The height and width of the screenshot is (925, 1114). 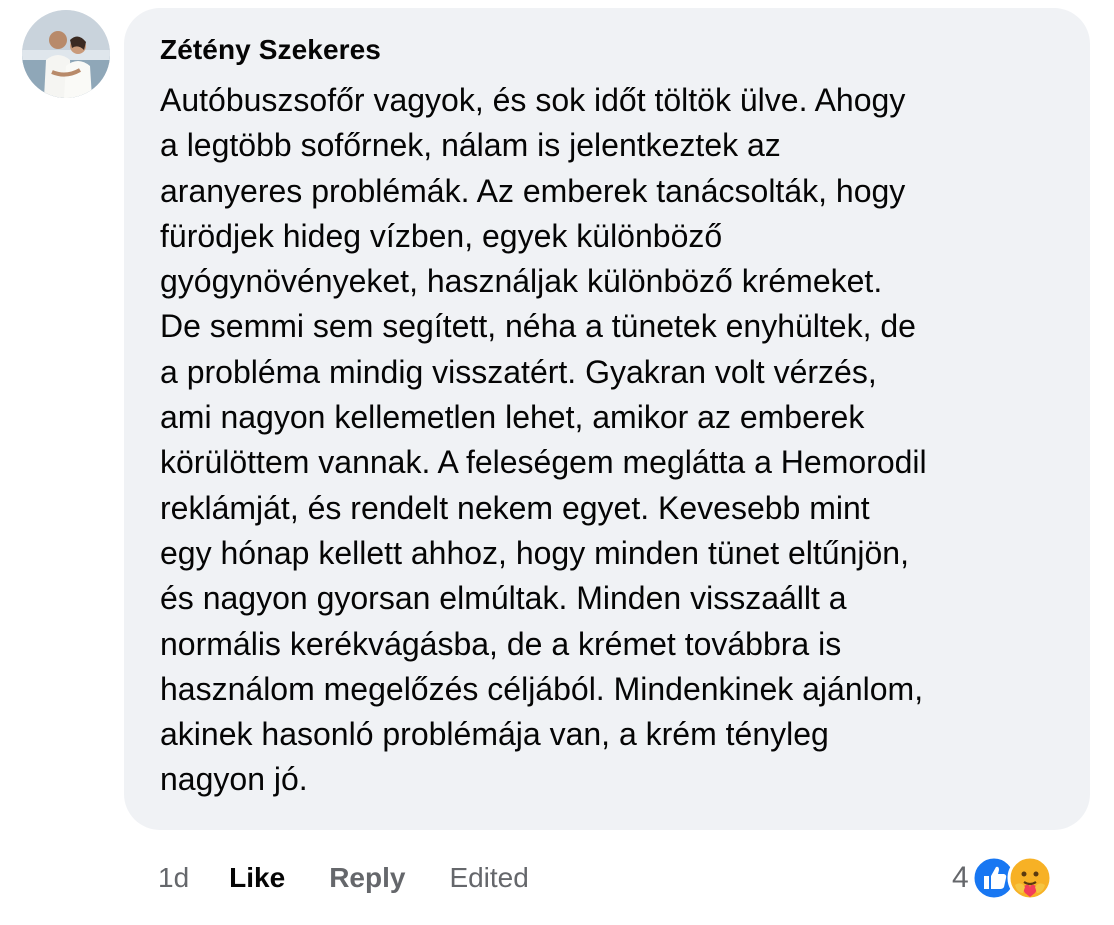 I want to click on reply-button: Reply, so click(x=367, y=878).